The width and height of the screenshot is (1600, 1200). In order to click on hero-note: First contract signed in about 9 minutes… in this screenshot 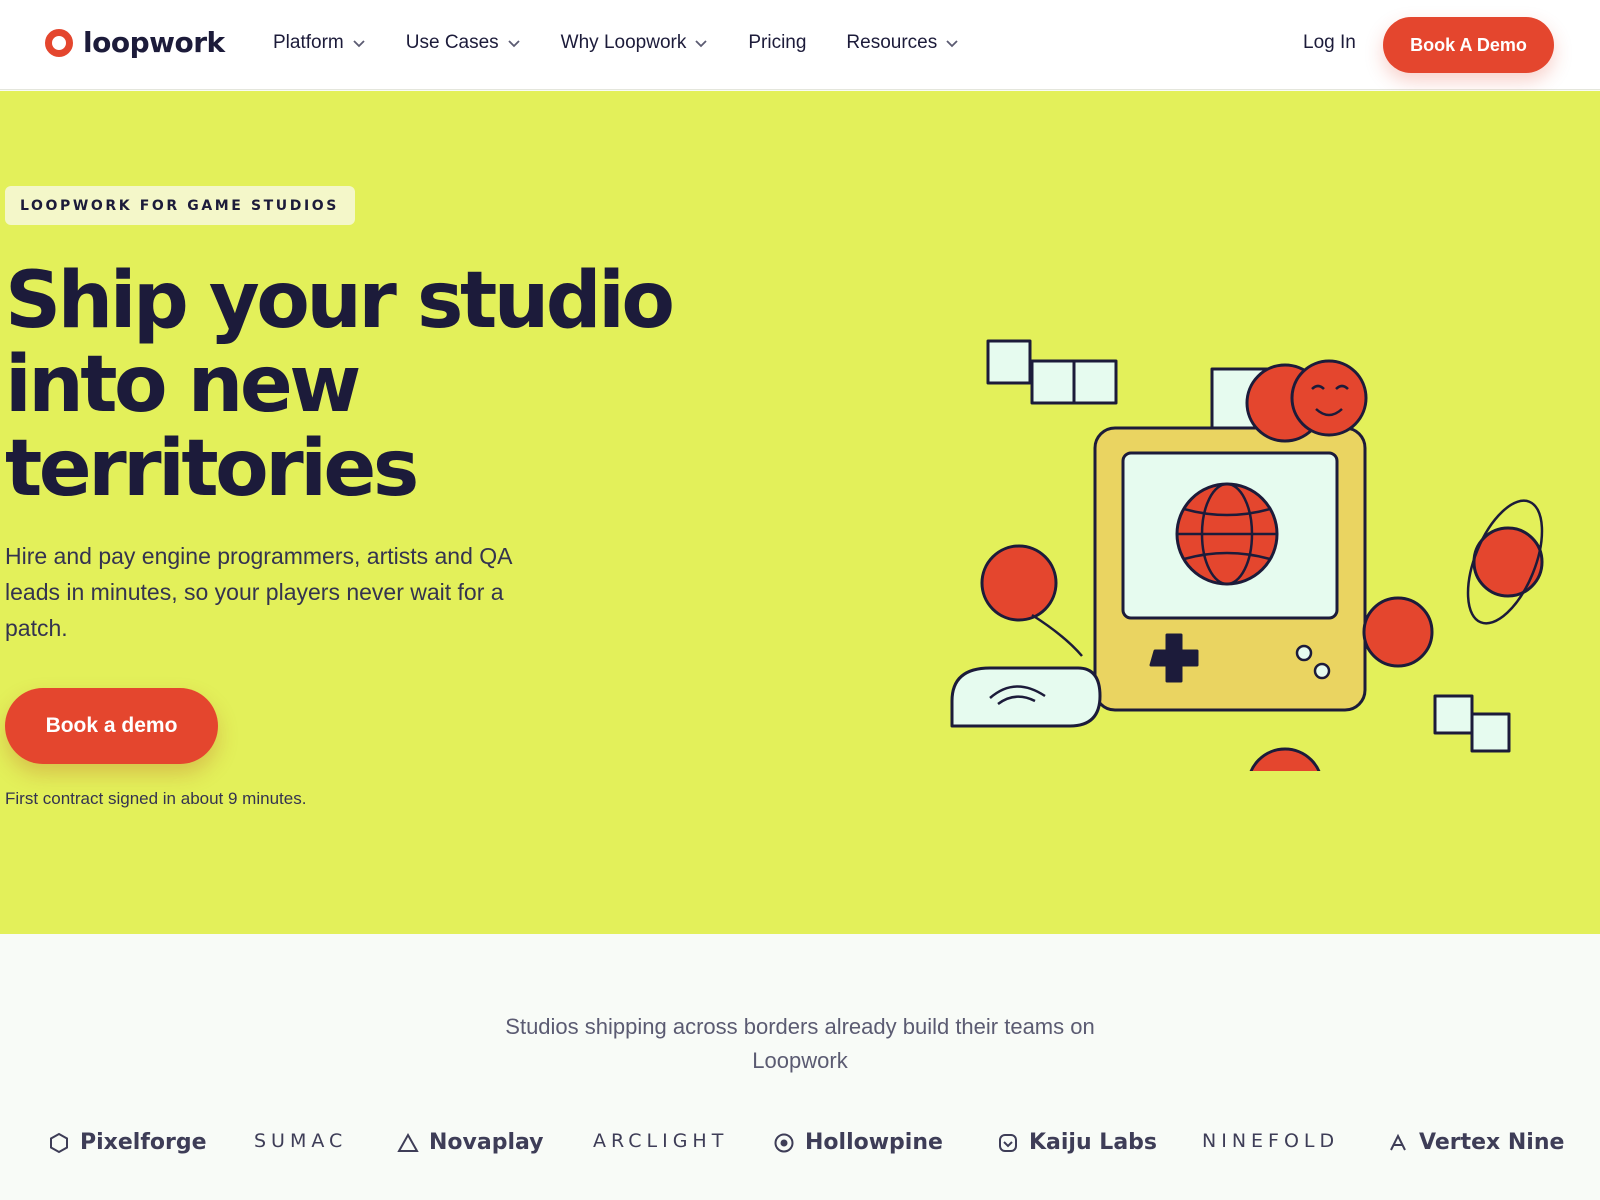, I will do `click(156, 798)`.